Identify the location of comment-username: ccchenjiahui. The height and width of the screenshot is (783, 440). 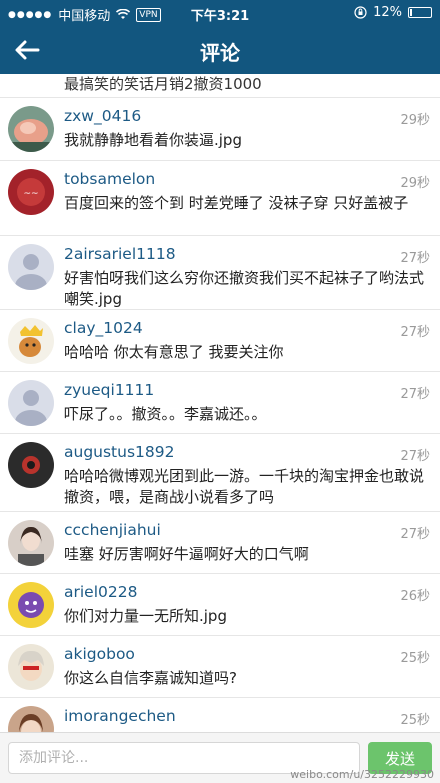
(112, 530).